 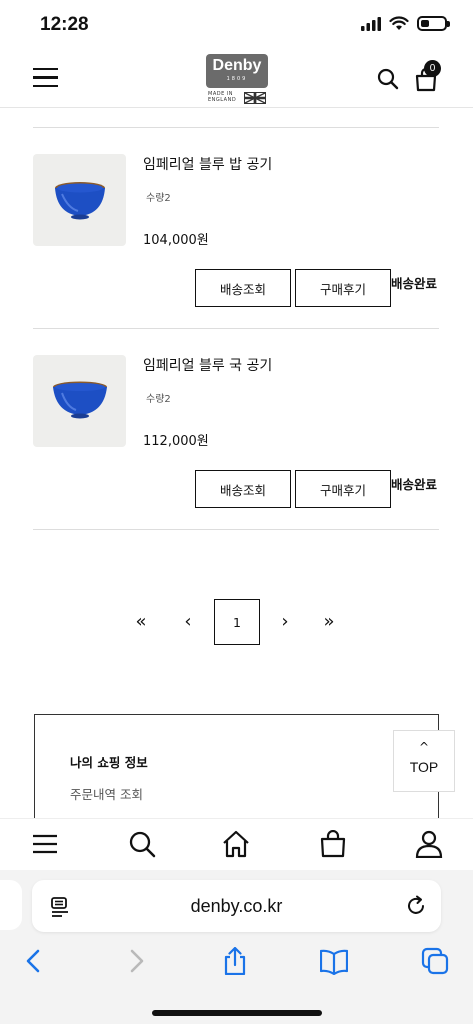 What do you see at coordinates (333, 844) in the screenshot?
I see `bag-icon` at bounding box center [333, 844].